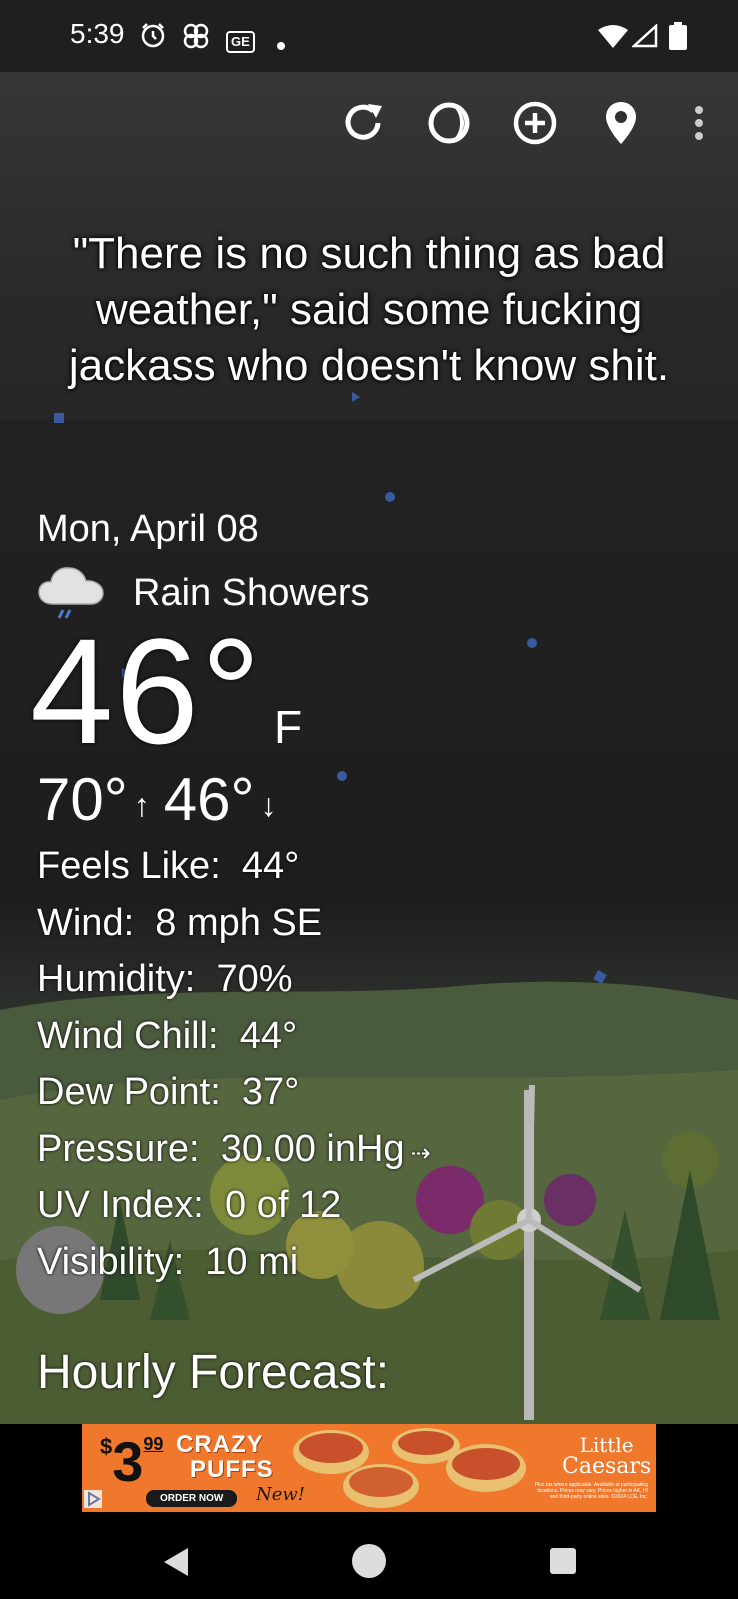 Image resolution: width=738 pixels, height=1599 pixels. I want to click on location-pin-icon, so click(621, 123).